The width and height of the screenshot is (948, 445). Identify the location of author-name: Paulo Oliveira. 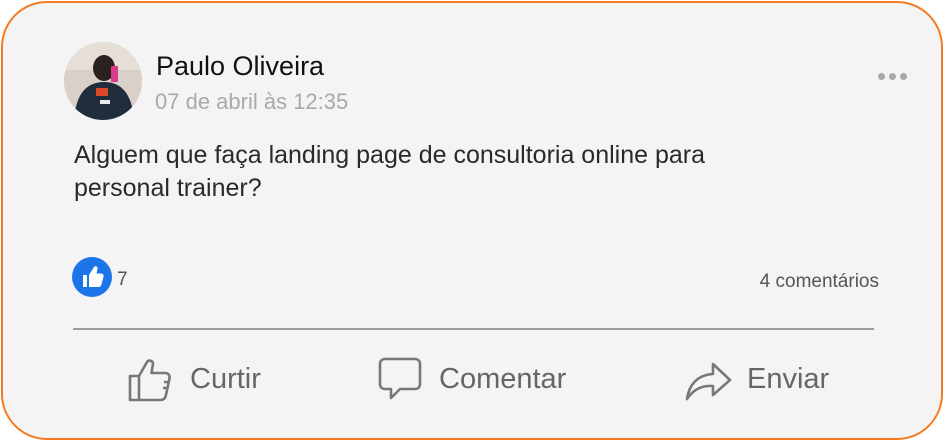
(240, 66).